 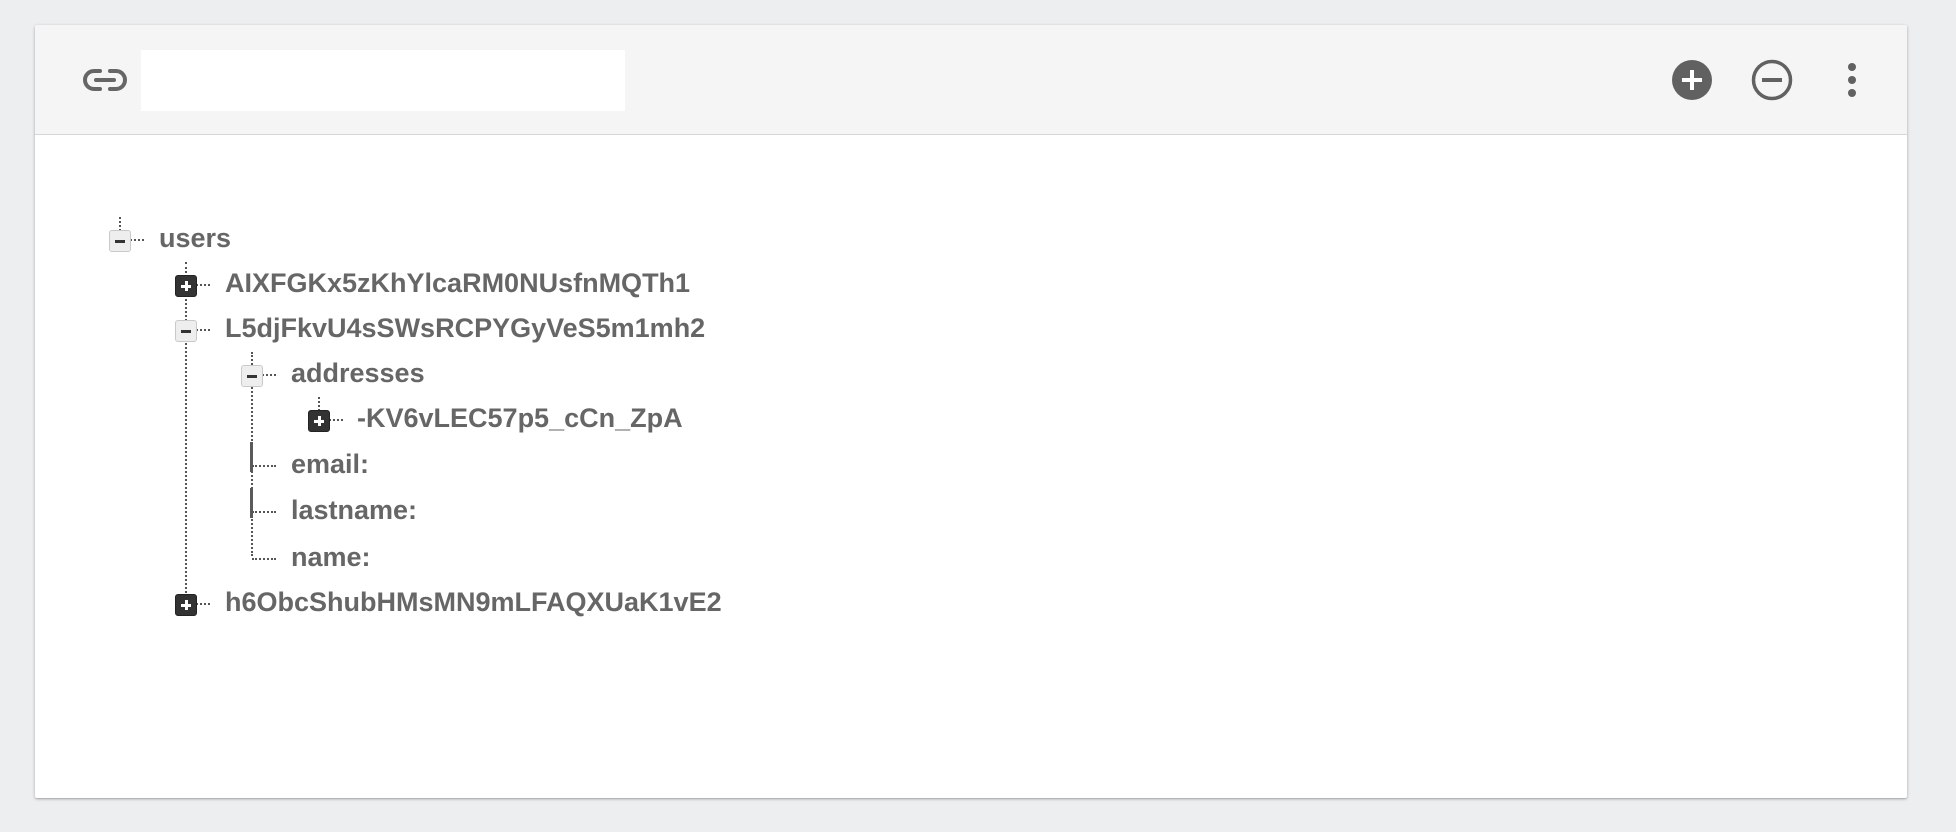 I want to click on collapse-toggle-addresses, so click(x=252, y=376).